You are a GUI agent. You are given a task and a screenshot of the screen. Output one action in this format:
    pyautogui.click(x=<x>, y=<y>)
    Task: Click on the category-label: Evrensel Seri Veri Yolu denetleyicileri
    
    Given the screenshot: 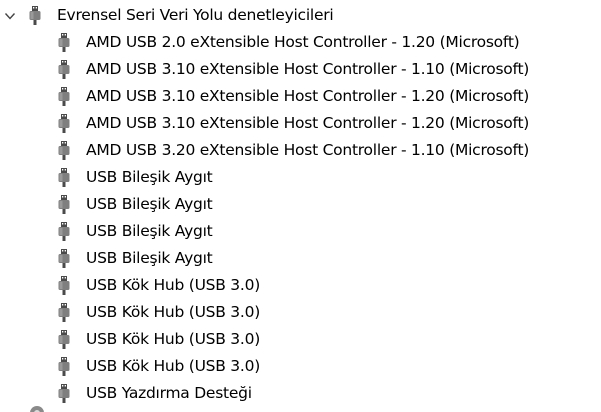 What is the action you would take?
    pyautogui.click(x=195, y=15)
    